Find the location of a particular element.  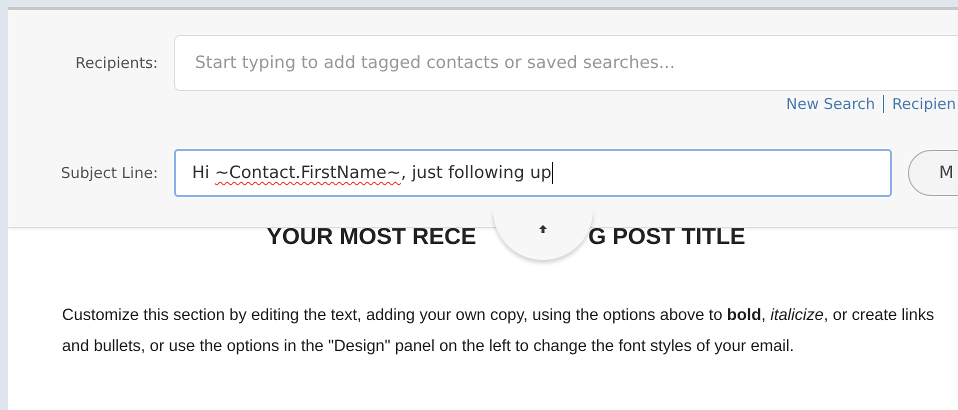

body-paragraph: Customize this section by editing the text, adding your own copy, using the options above to bold, italicize, or create links and bullets, or use the options in the "Design" panel on the left to change the font styles of your email. is located at coordinates (499, 331).